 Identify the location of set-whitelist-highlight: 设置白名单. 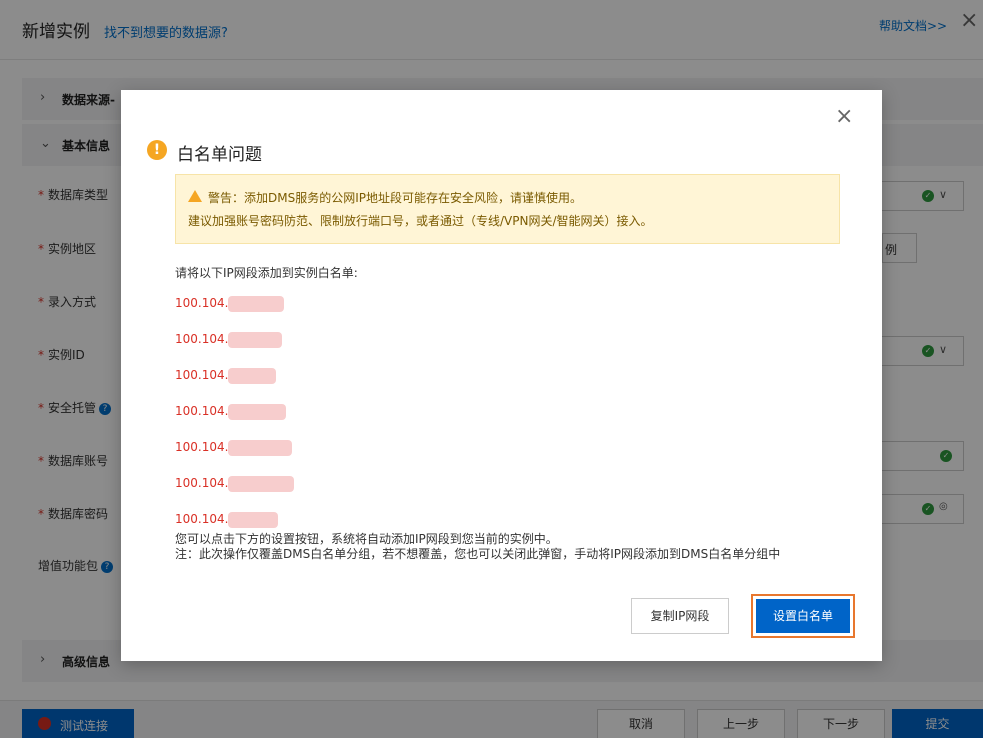
(803, 616).